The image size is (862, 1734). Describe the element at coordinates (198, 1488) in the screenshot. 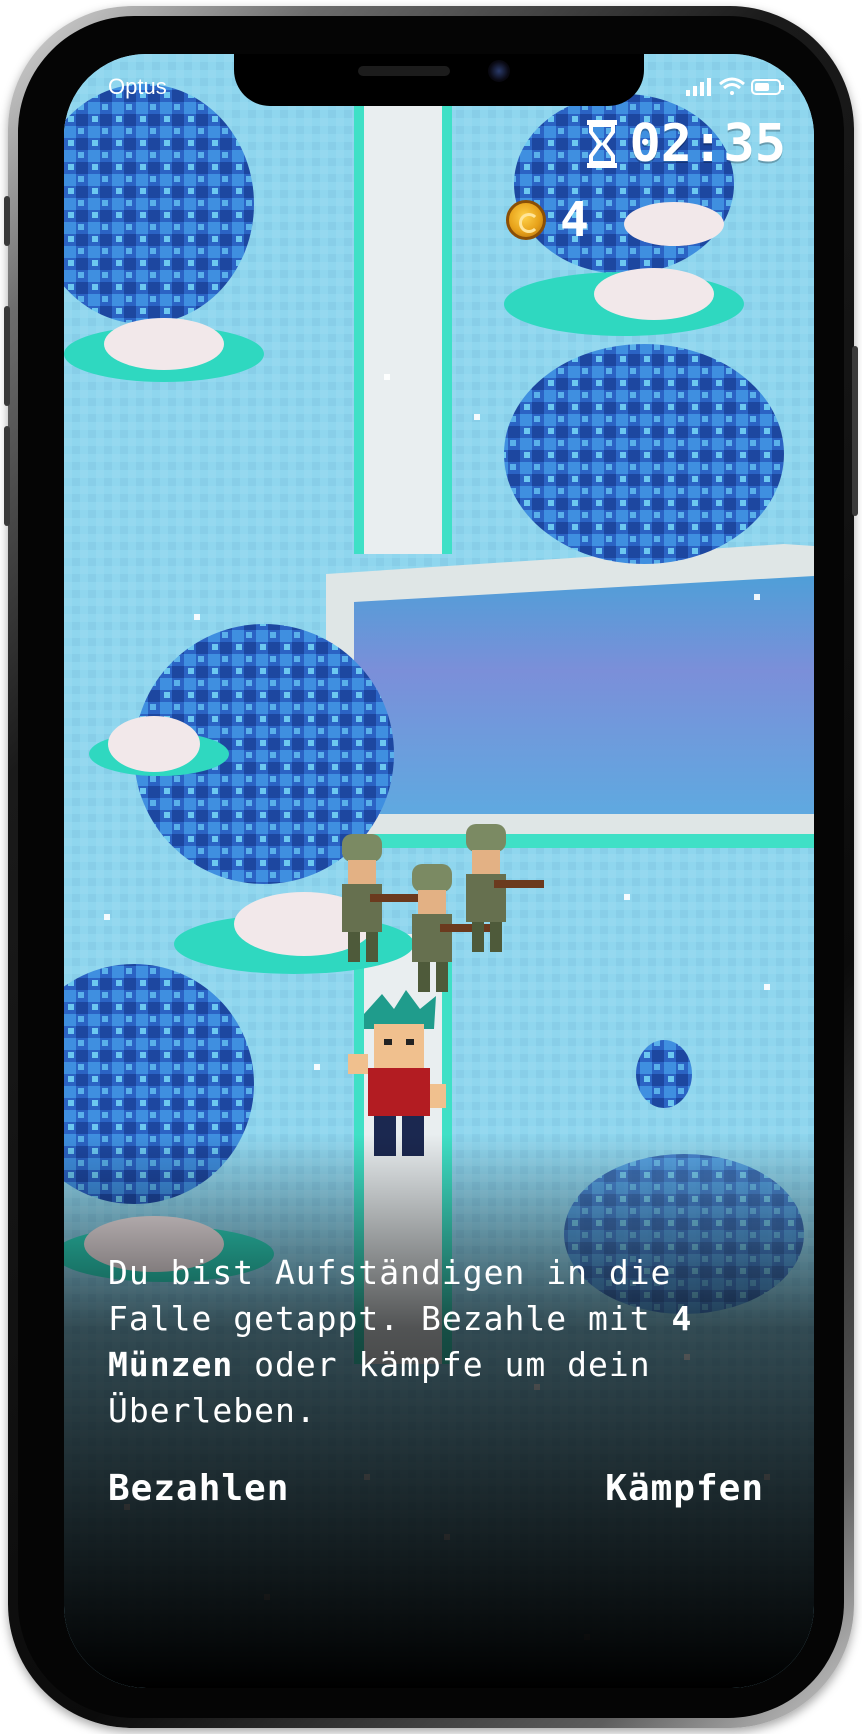

I see `pay-button: Bezahlen` at that location.